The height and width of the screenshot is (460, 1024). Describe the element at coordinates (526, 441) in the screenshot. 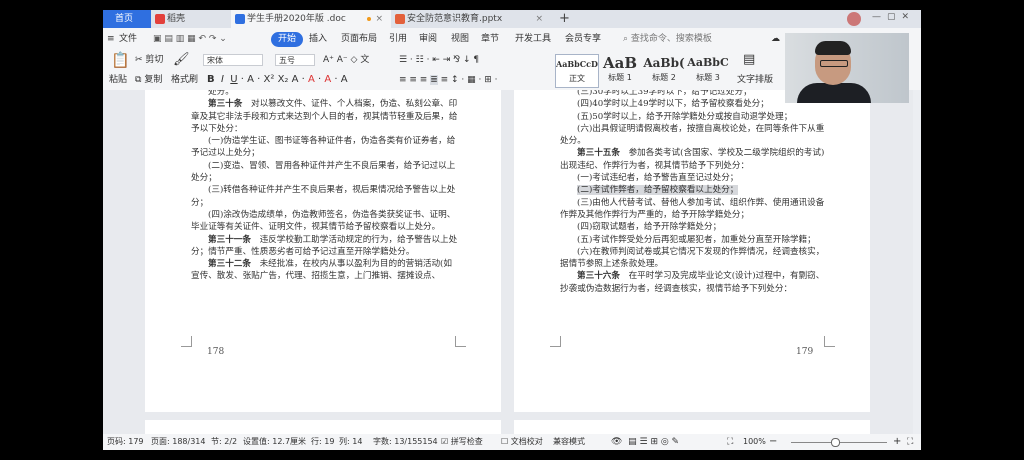

I see `proofread-label: 文档校对` at that location.